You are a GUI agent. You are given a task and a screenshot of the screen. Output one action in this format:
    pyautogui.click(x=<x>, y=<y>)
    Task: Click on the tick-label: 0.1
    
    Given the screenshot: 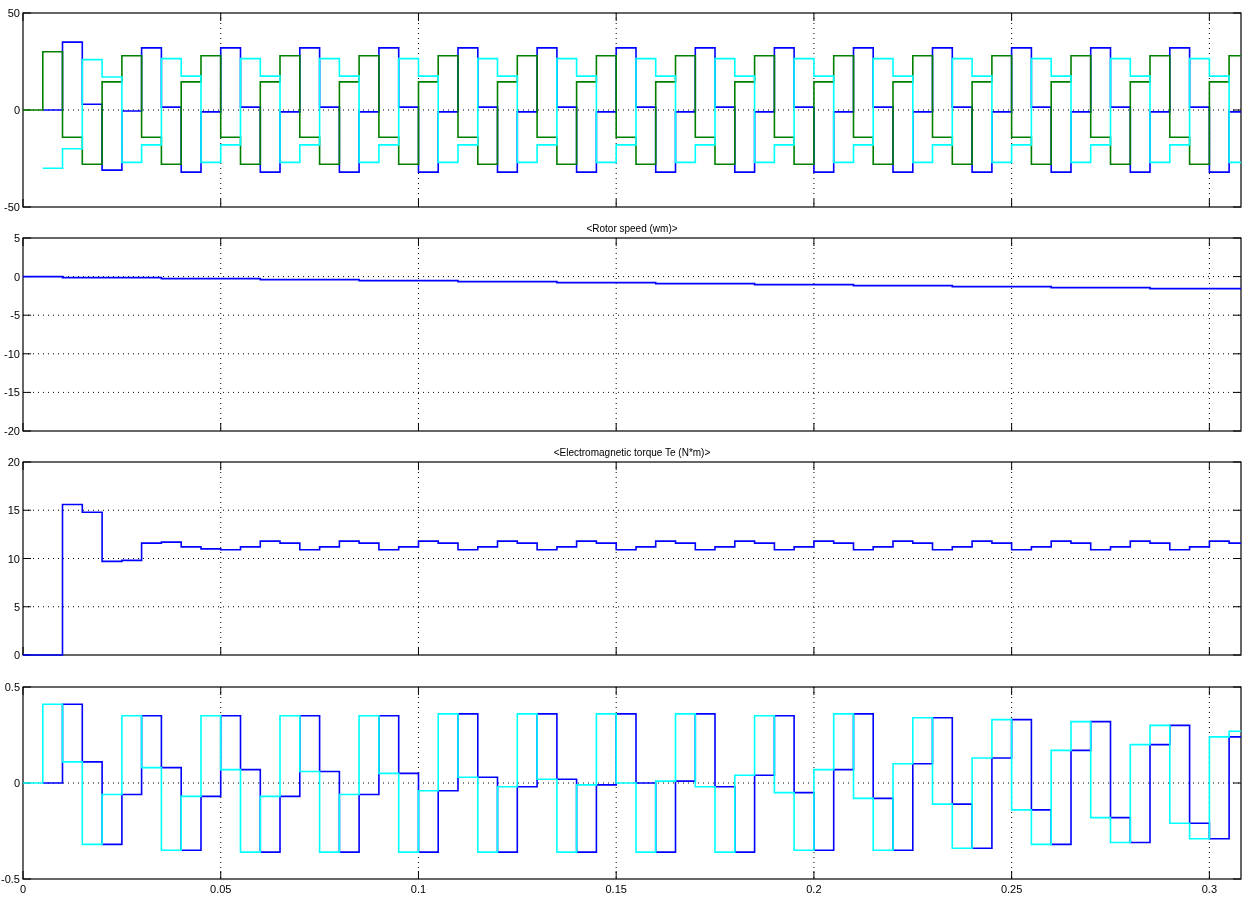 What is the action you would take?
    pyautogui.click(x=418, y=889)
    